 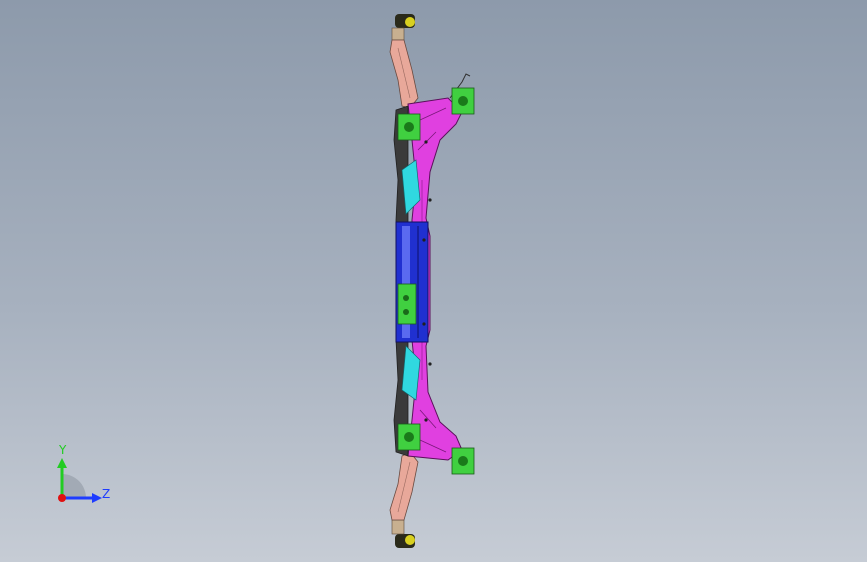 I want to click on top-right-mount, so click(x=463, y=101).